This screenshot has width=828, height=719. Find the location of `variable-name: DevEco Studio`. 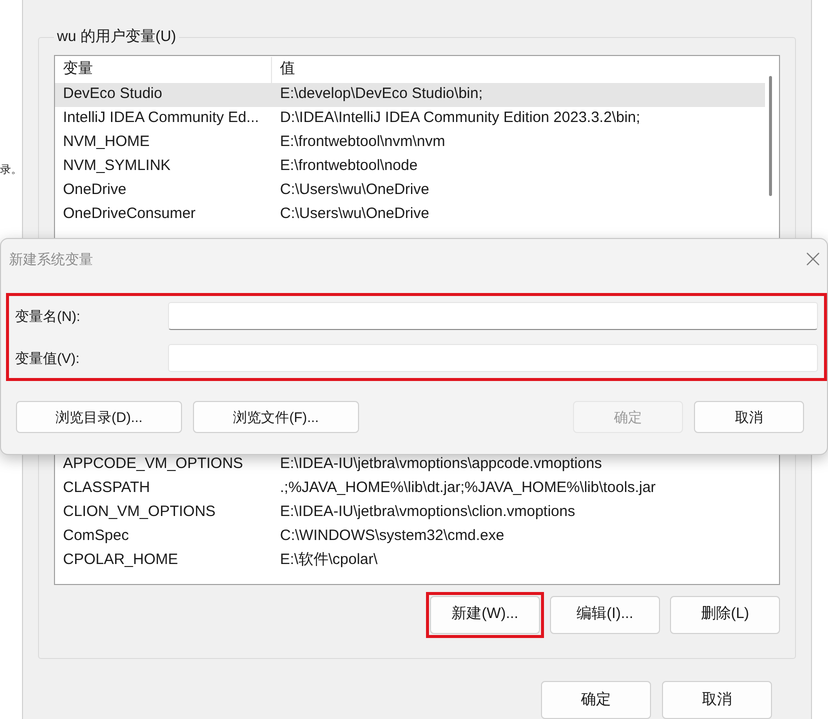

variable-name: DevEco Studio is located at coordinates (113, 94).